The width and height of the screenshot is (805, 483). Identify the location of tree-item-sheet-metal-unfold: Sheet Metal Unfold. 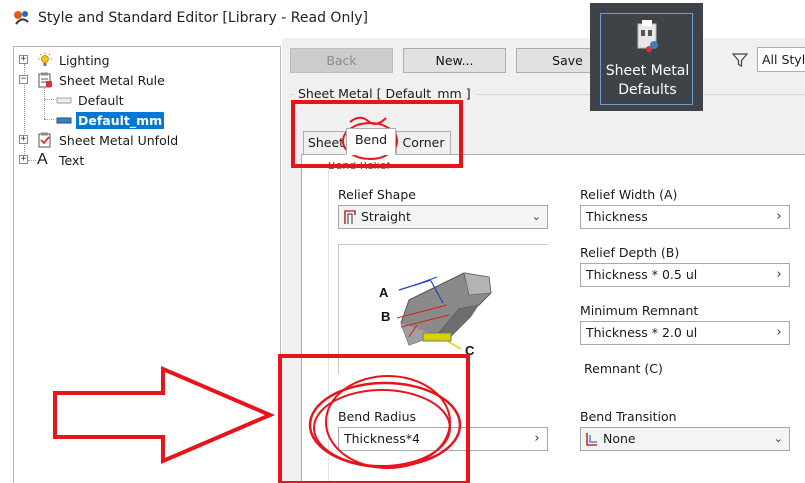
(108, 140).